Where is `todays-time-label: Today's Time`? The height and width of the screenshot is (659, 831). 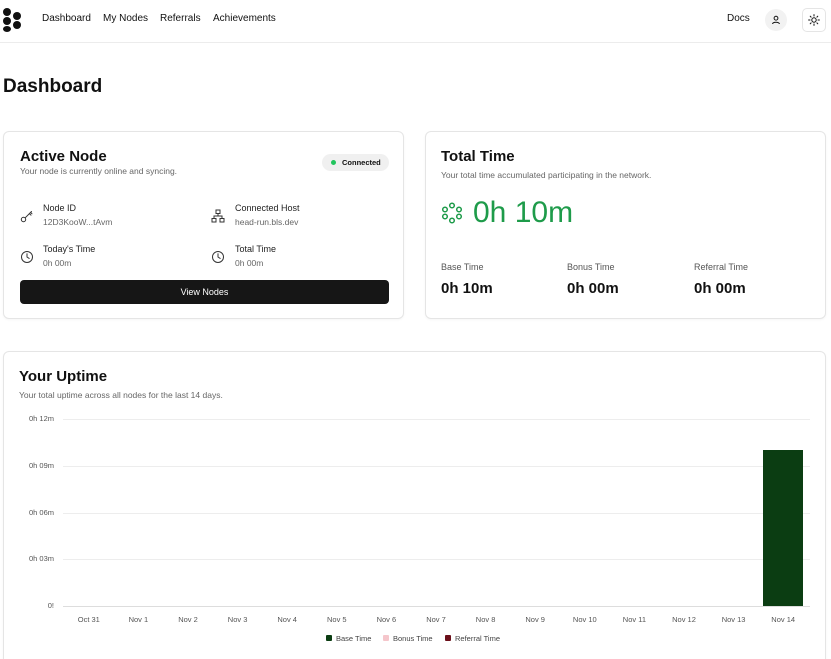
todays-time-label: Today's Time is located at coordinates (69, 249).